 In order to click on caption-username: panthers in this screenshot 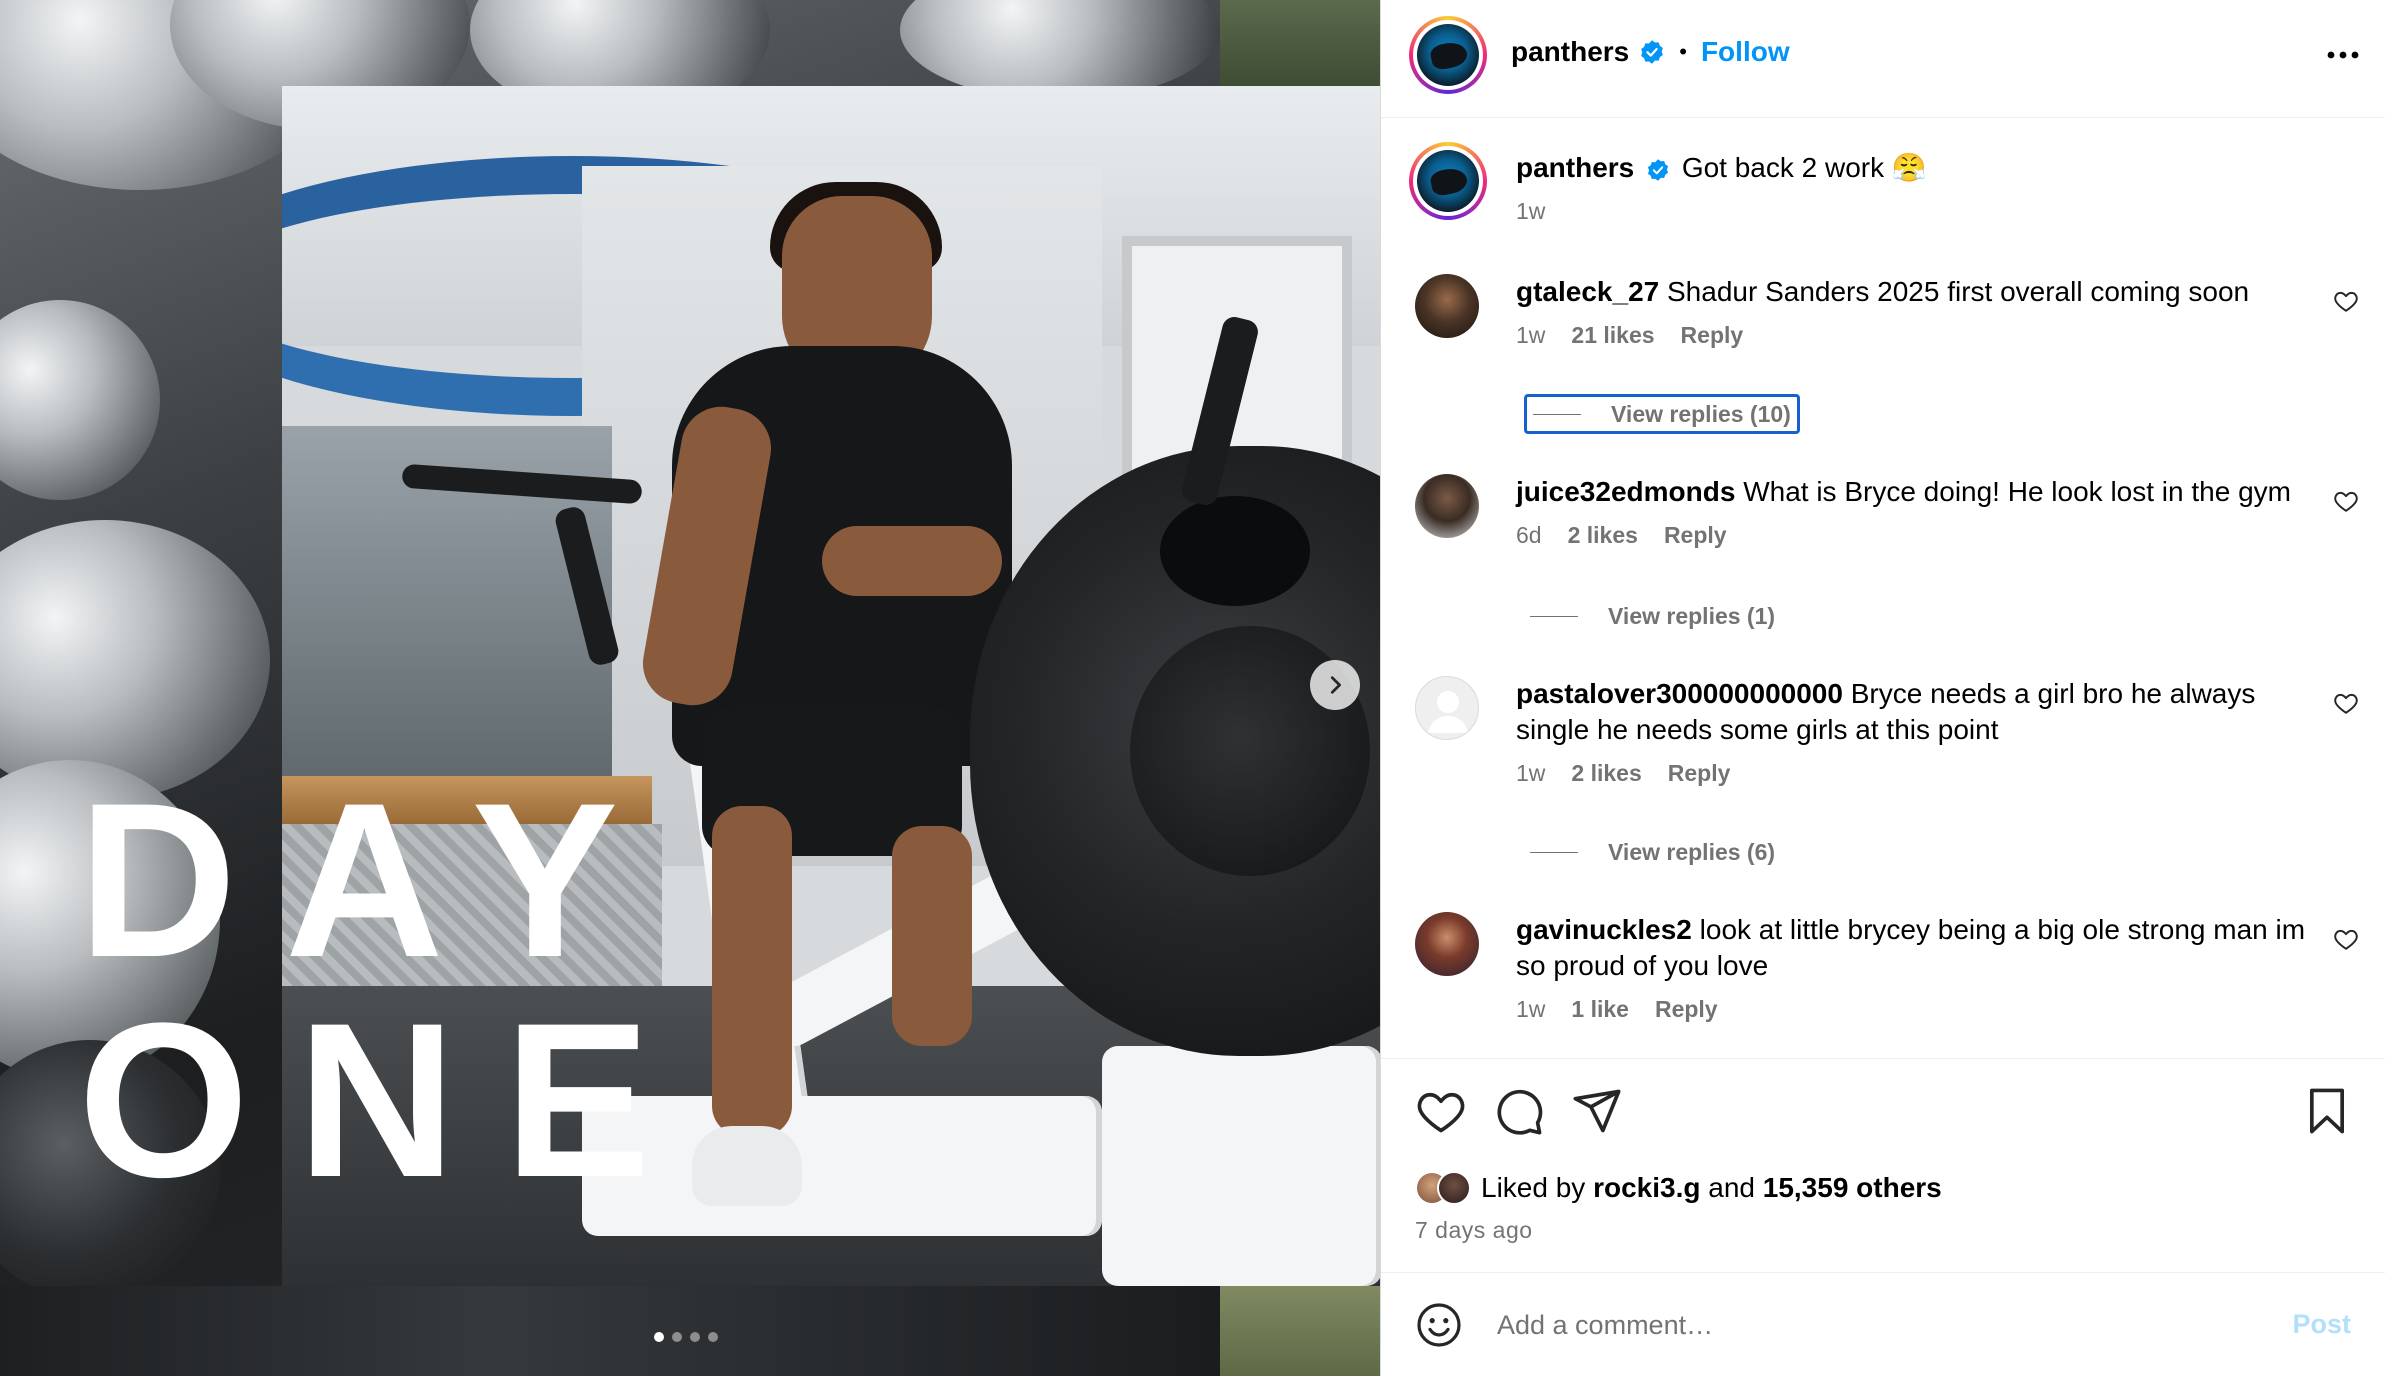, I will do `click(1575, 167)`.